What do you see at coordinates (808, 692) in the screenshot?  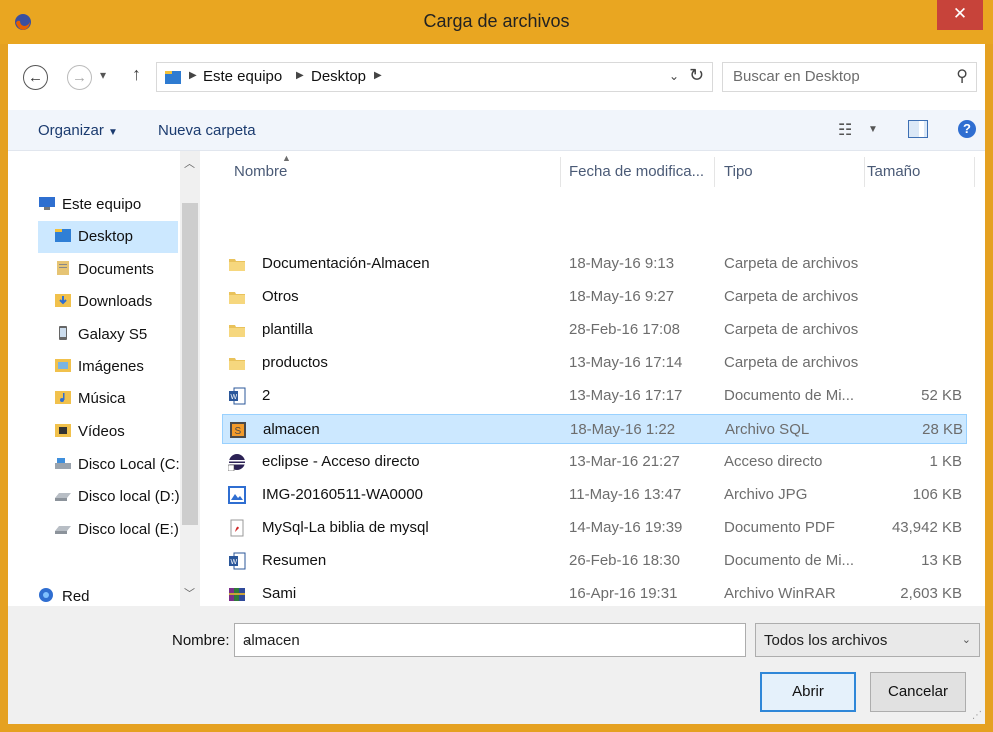 I see `open-button: Abrir` at bounding box center [808, 692].